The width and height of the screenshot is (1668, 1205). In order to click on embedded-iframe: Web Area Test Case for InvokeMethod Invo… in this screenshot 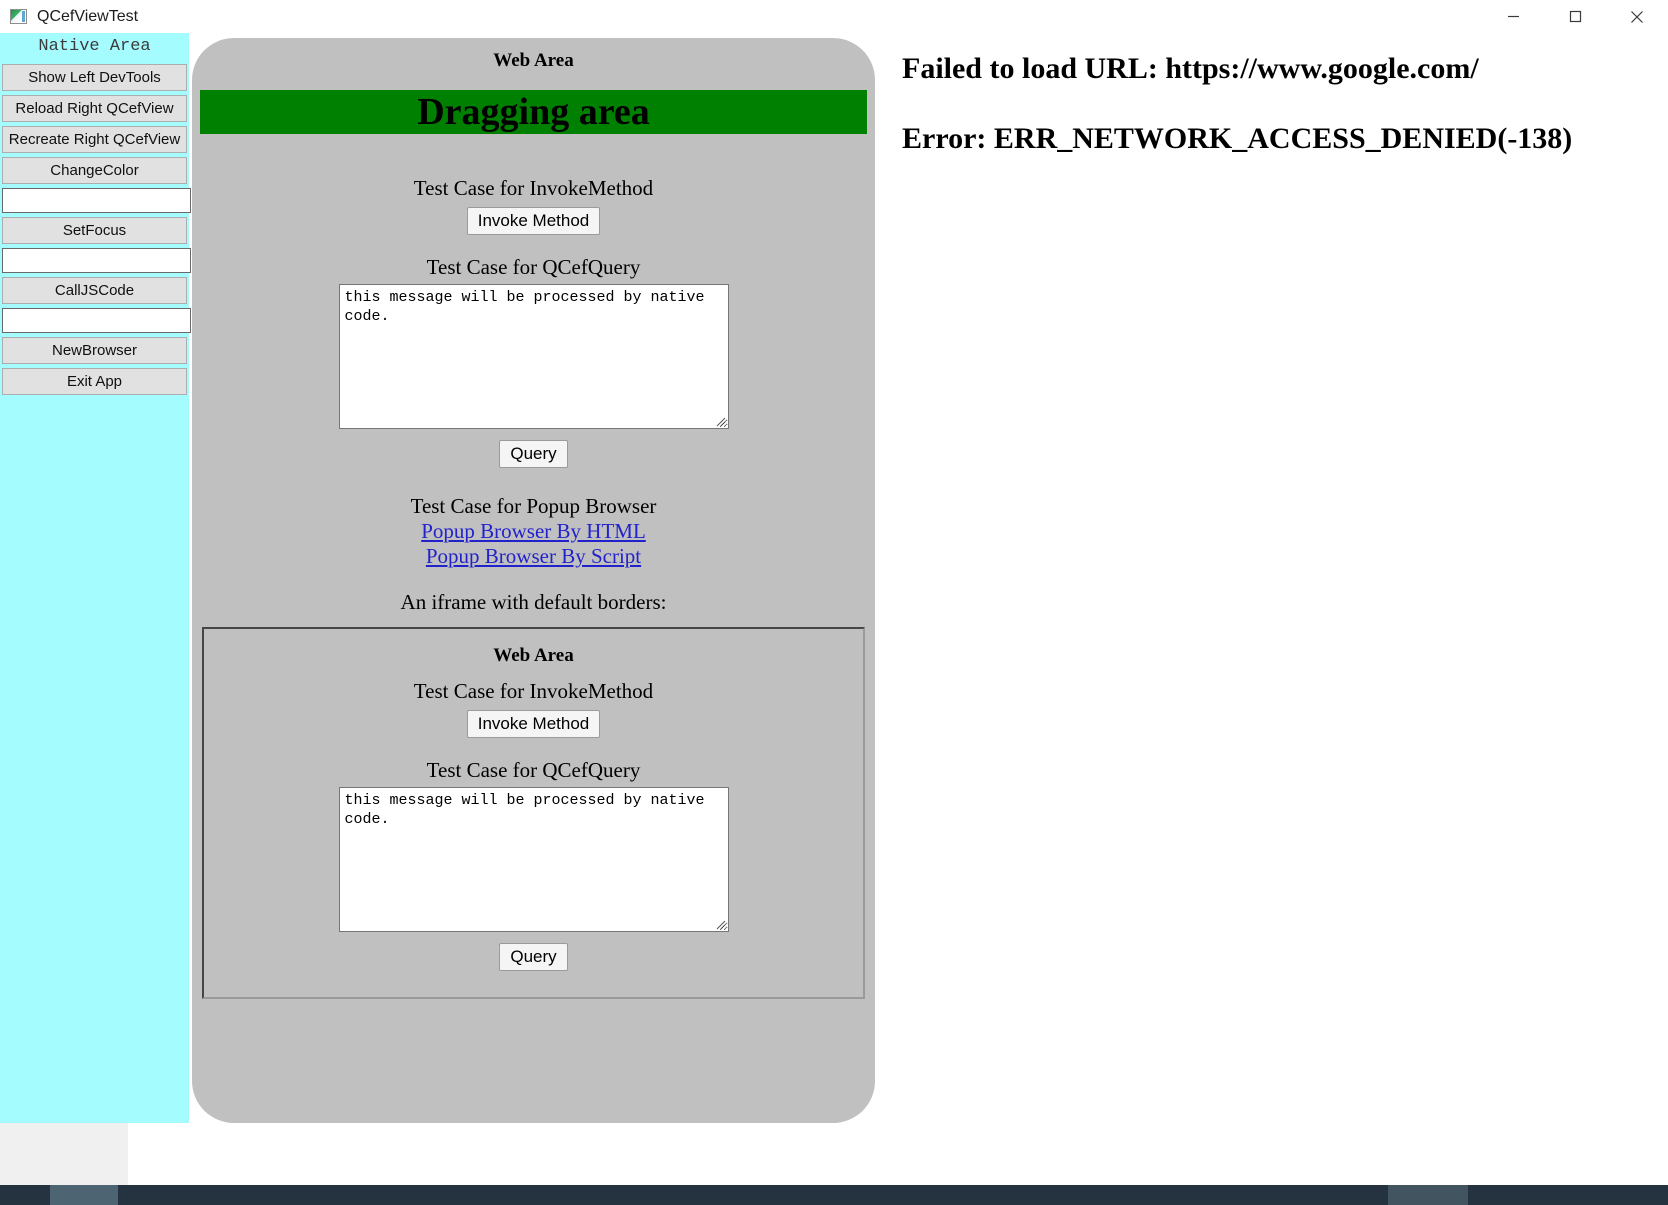, I will do `click(533, 813)`.